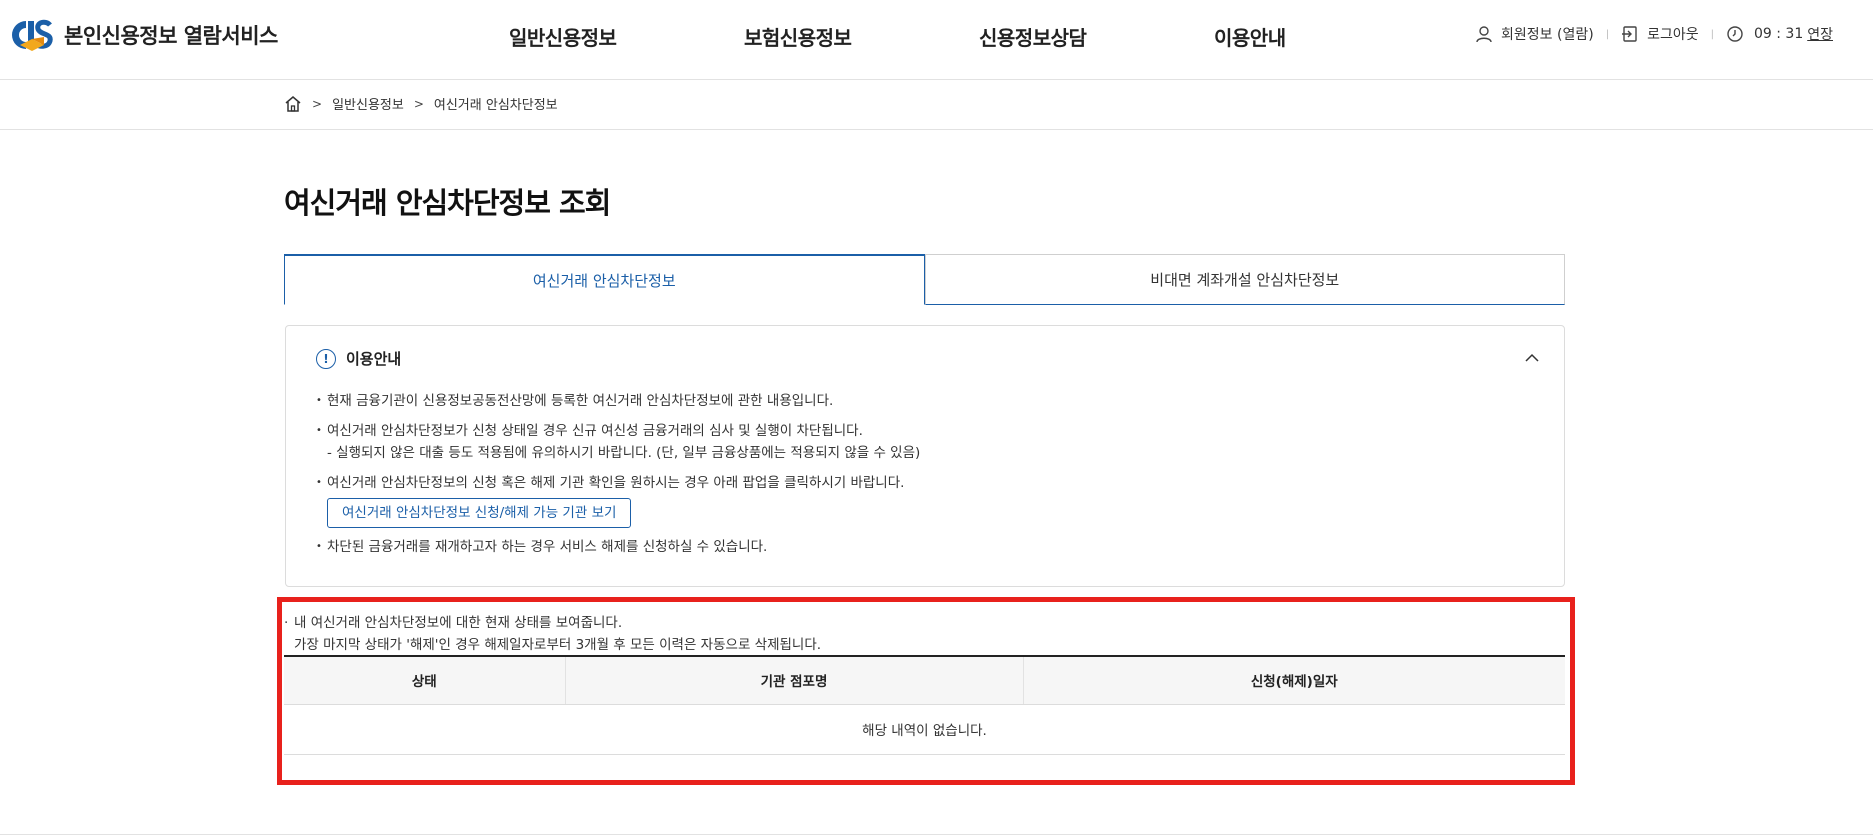  I want to click on member-info-label: 회원정보 (열람), so click(1547, 35).